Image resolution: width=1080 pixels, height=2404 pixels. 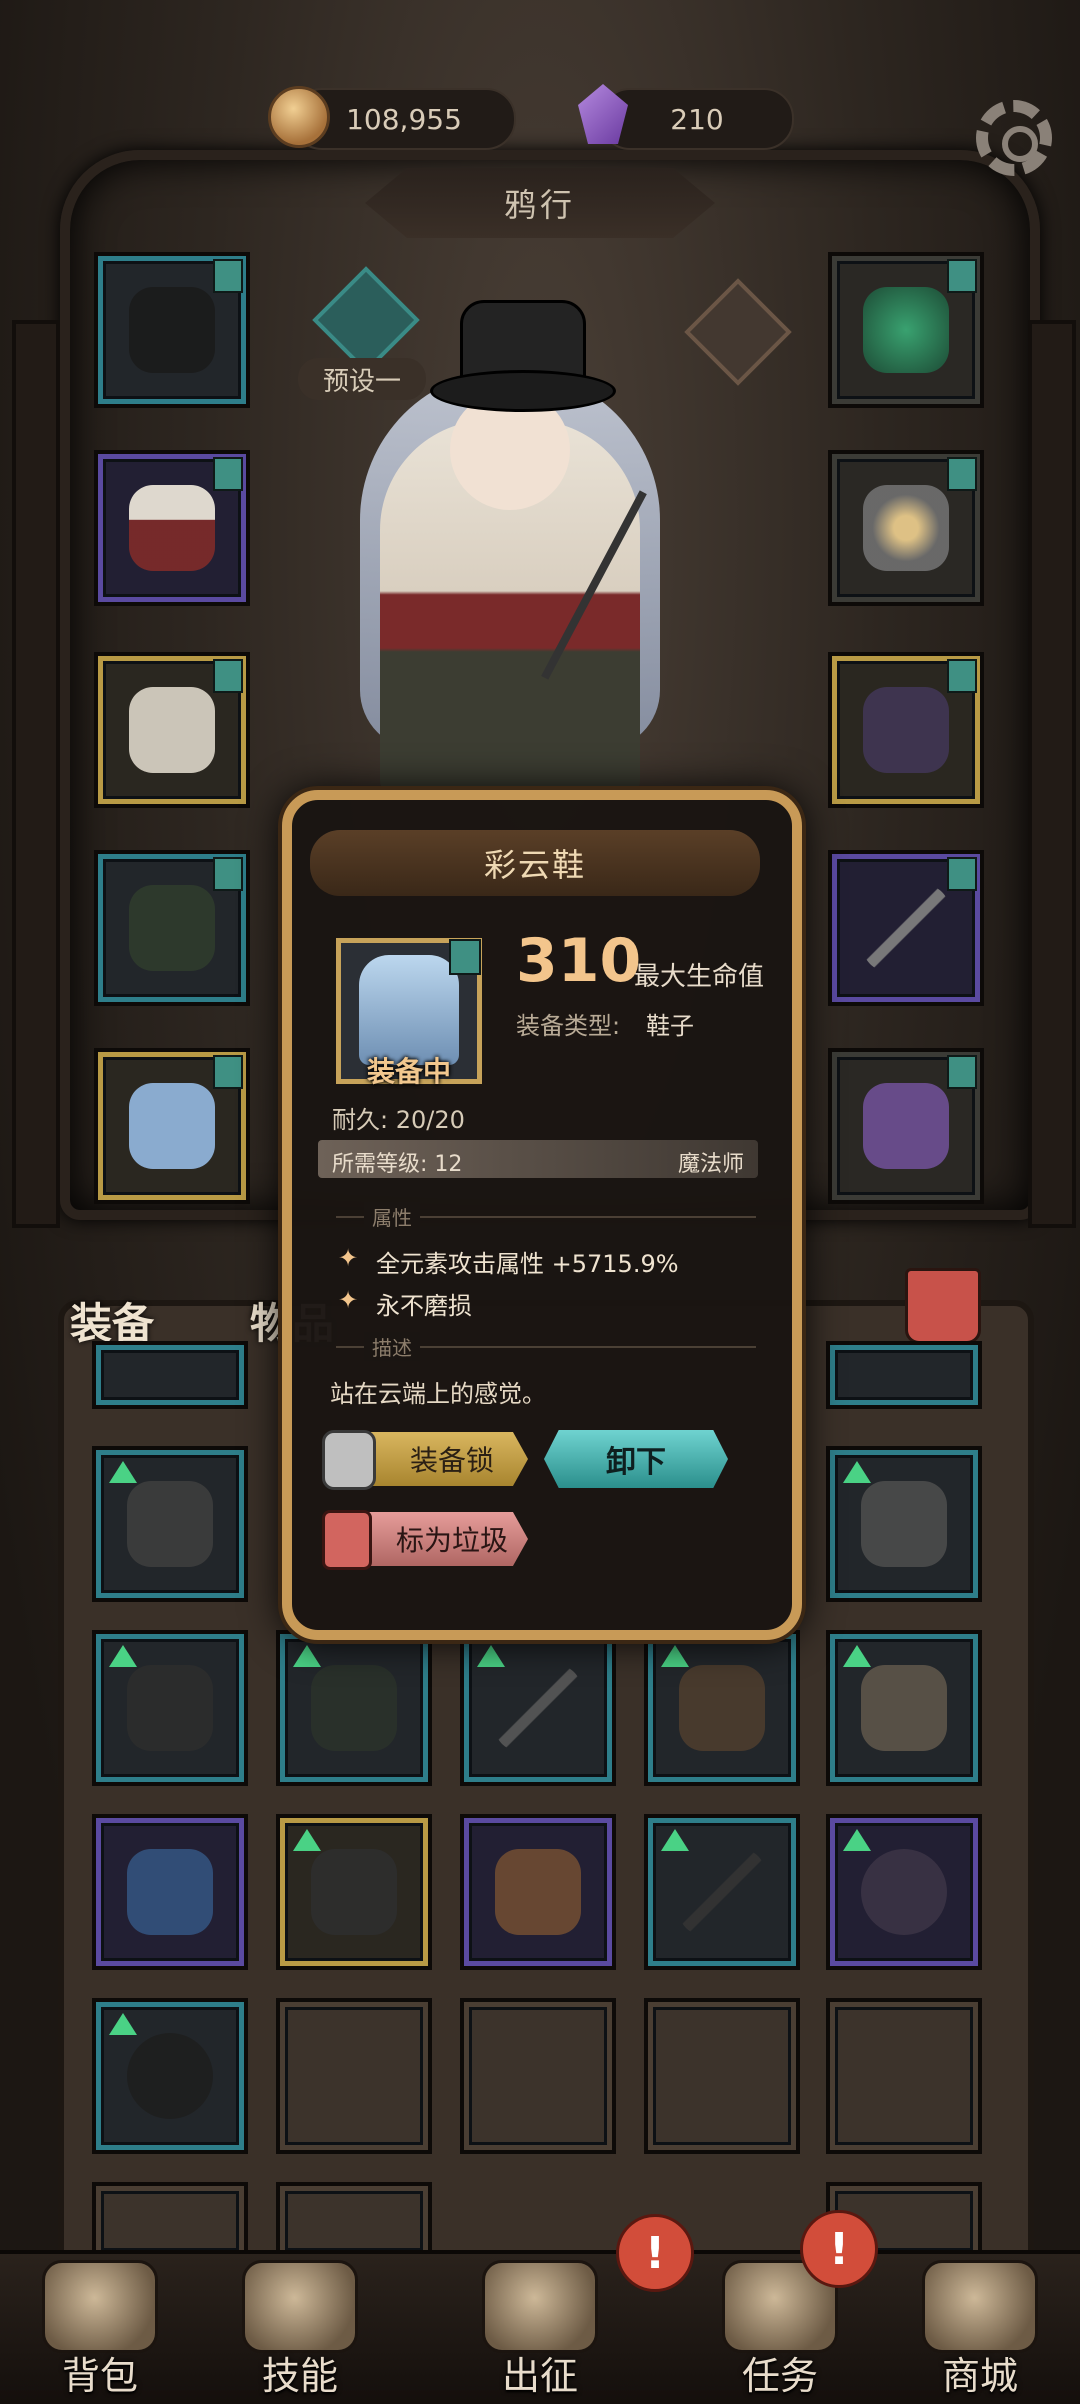 What do you see at coordinates (568, 1026) in the screenshot?
I see `equipment-type-label: 装备类型:` at bounding box center [568, 1026].